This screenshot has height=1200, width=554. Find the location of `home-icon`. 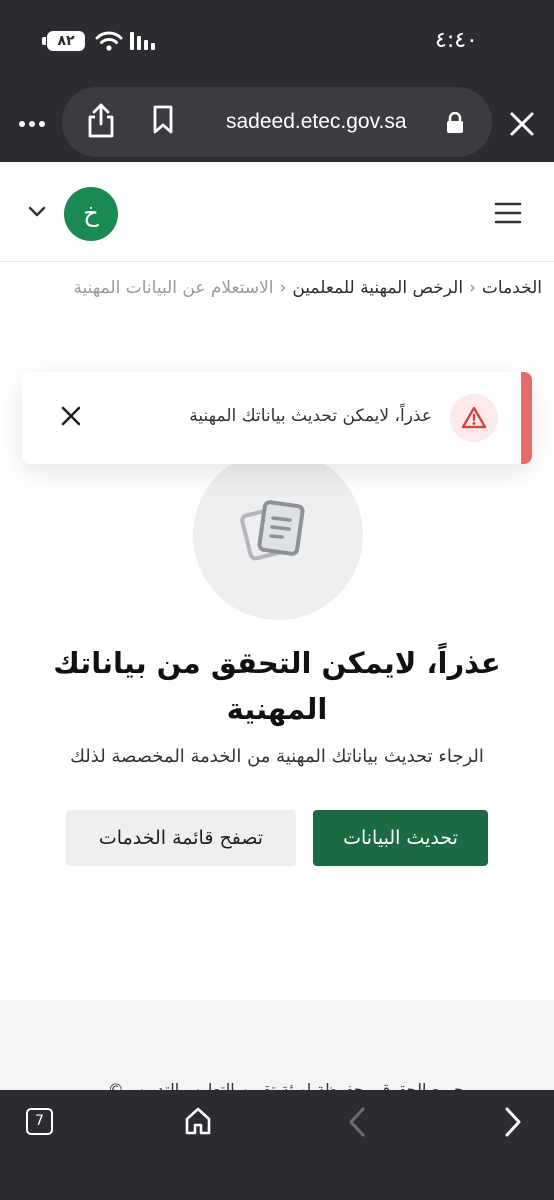

home-icon is located at coordinates (198, 1121).